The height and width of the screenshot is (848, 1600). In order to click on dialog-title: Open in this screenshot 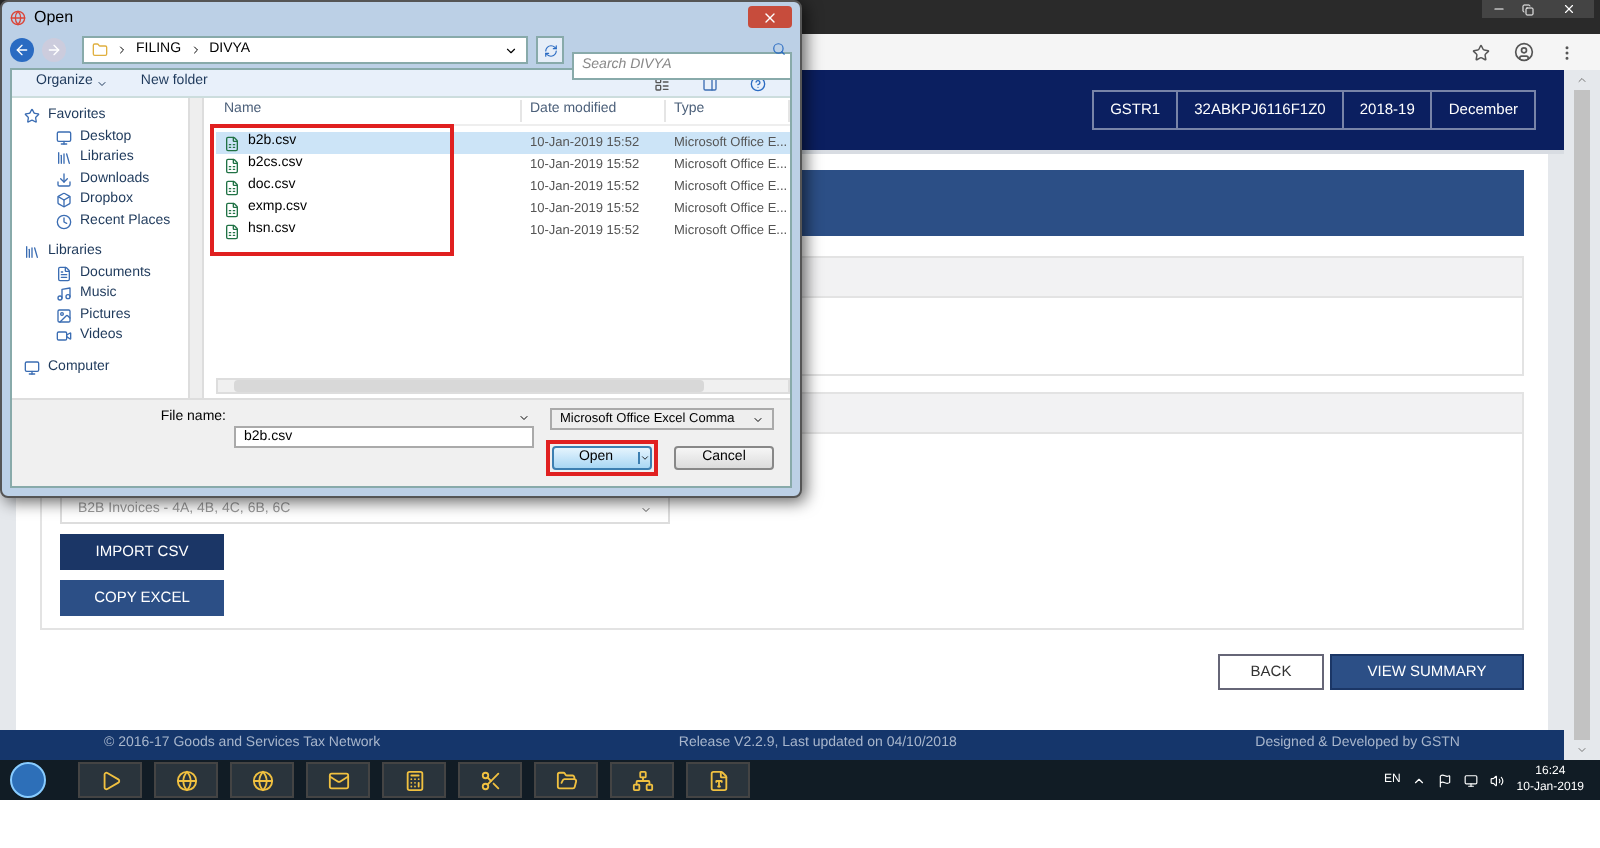, I will do `click(54, 17)`.